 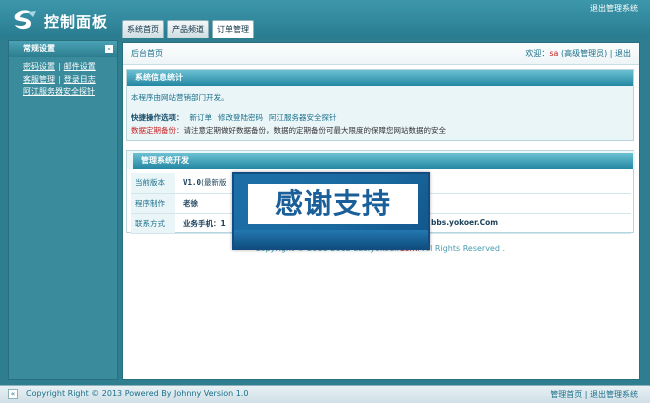 What do you see at coordinates (325, 19) in the screenshot?
I see `top-bar: 控制面板 退出管理系统 系统首页 产品频道 订单管理` at bounding box center [325, 19].